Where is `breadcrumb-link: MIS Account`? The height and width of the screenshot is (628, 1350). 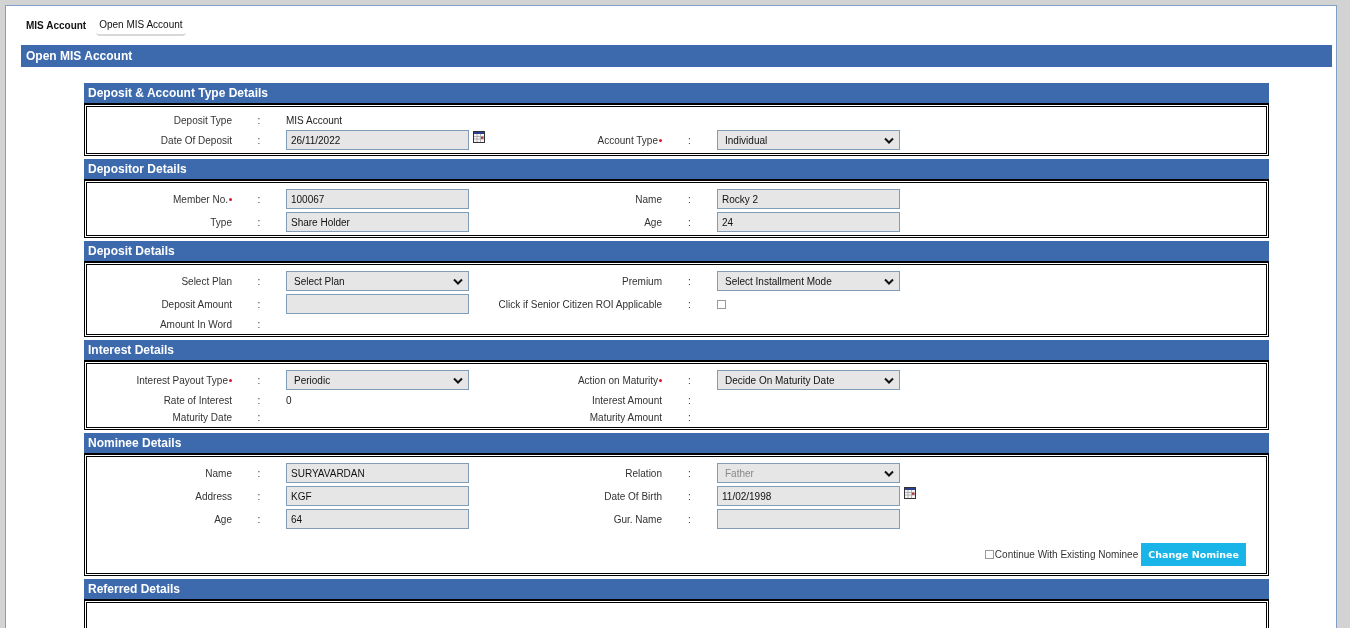
breadcrumb-link: MIS Account is located at coordinates (56, 26).